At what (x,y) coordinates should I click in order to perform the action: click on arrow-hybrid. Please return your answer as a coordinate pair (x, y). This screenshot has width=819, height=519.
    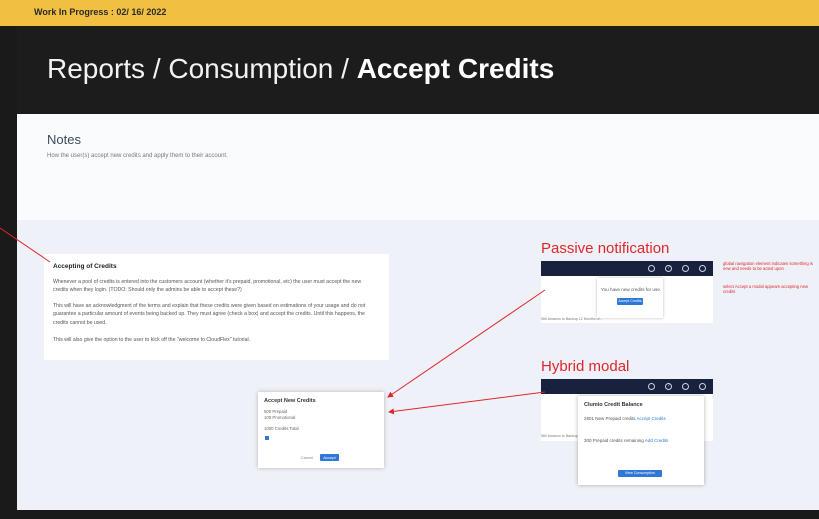
    Looking at the image, I should click on (467, 403).